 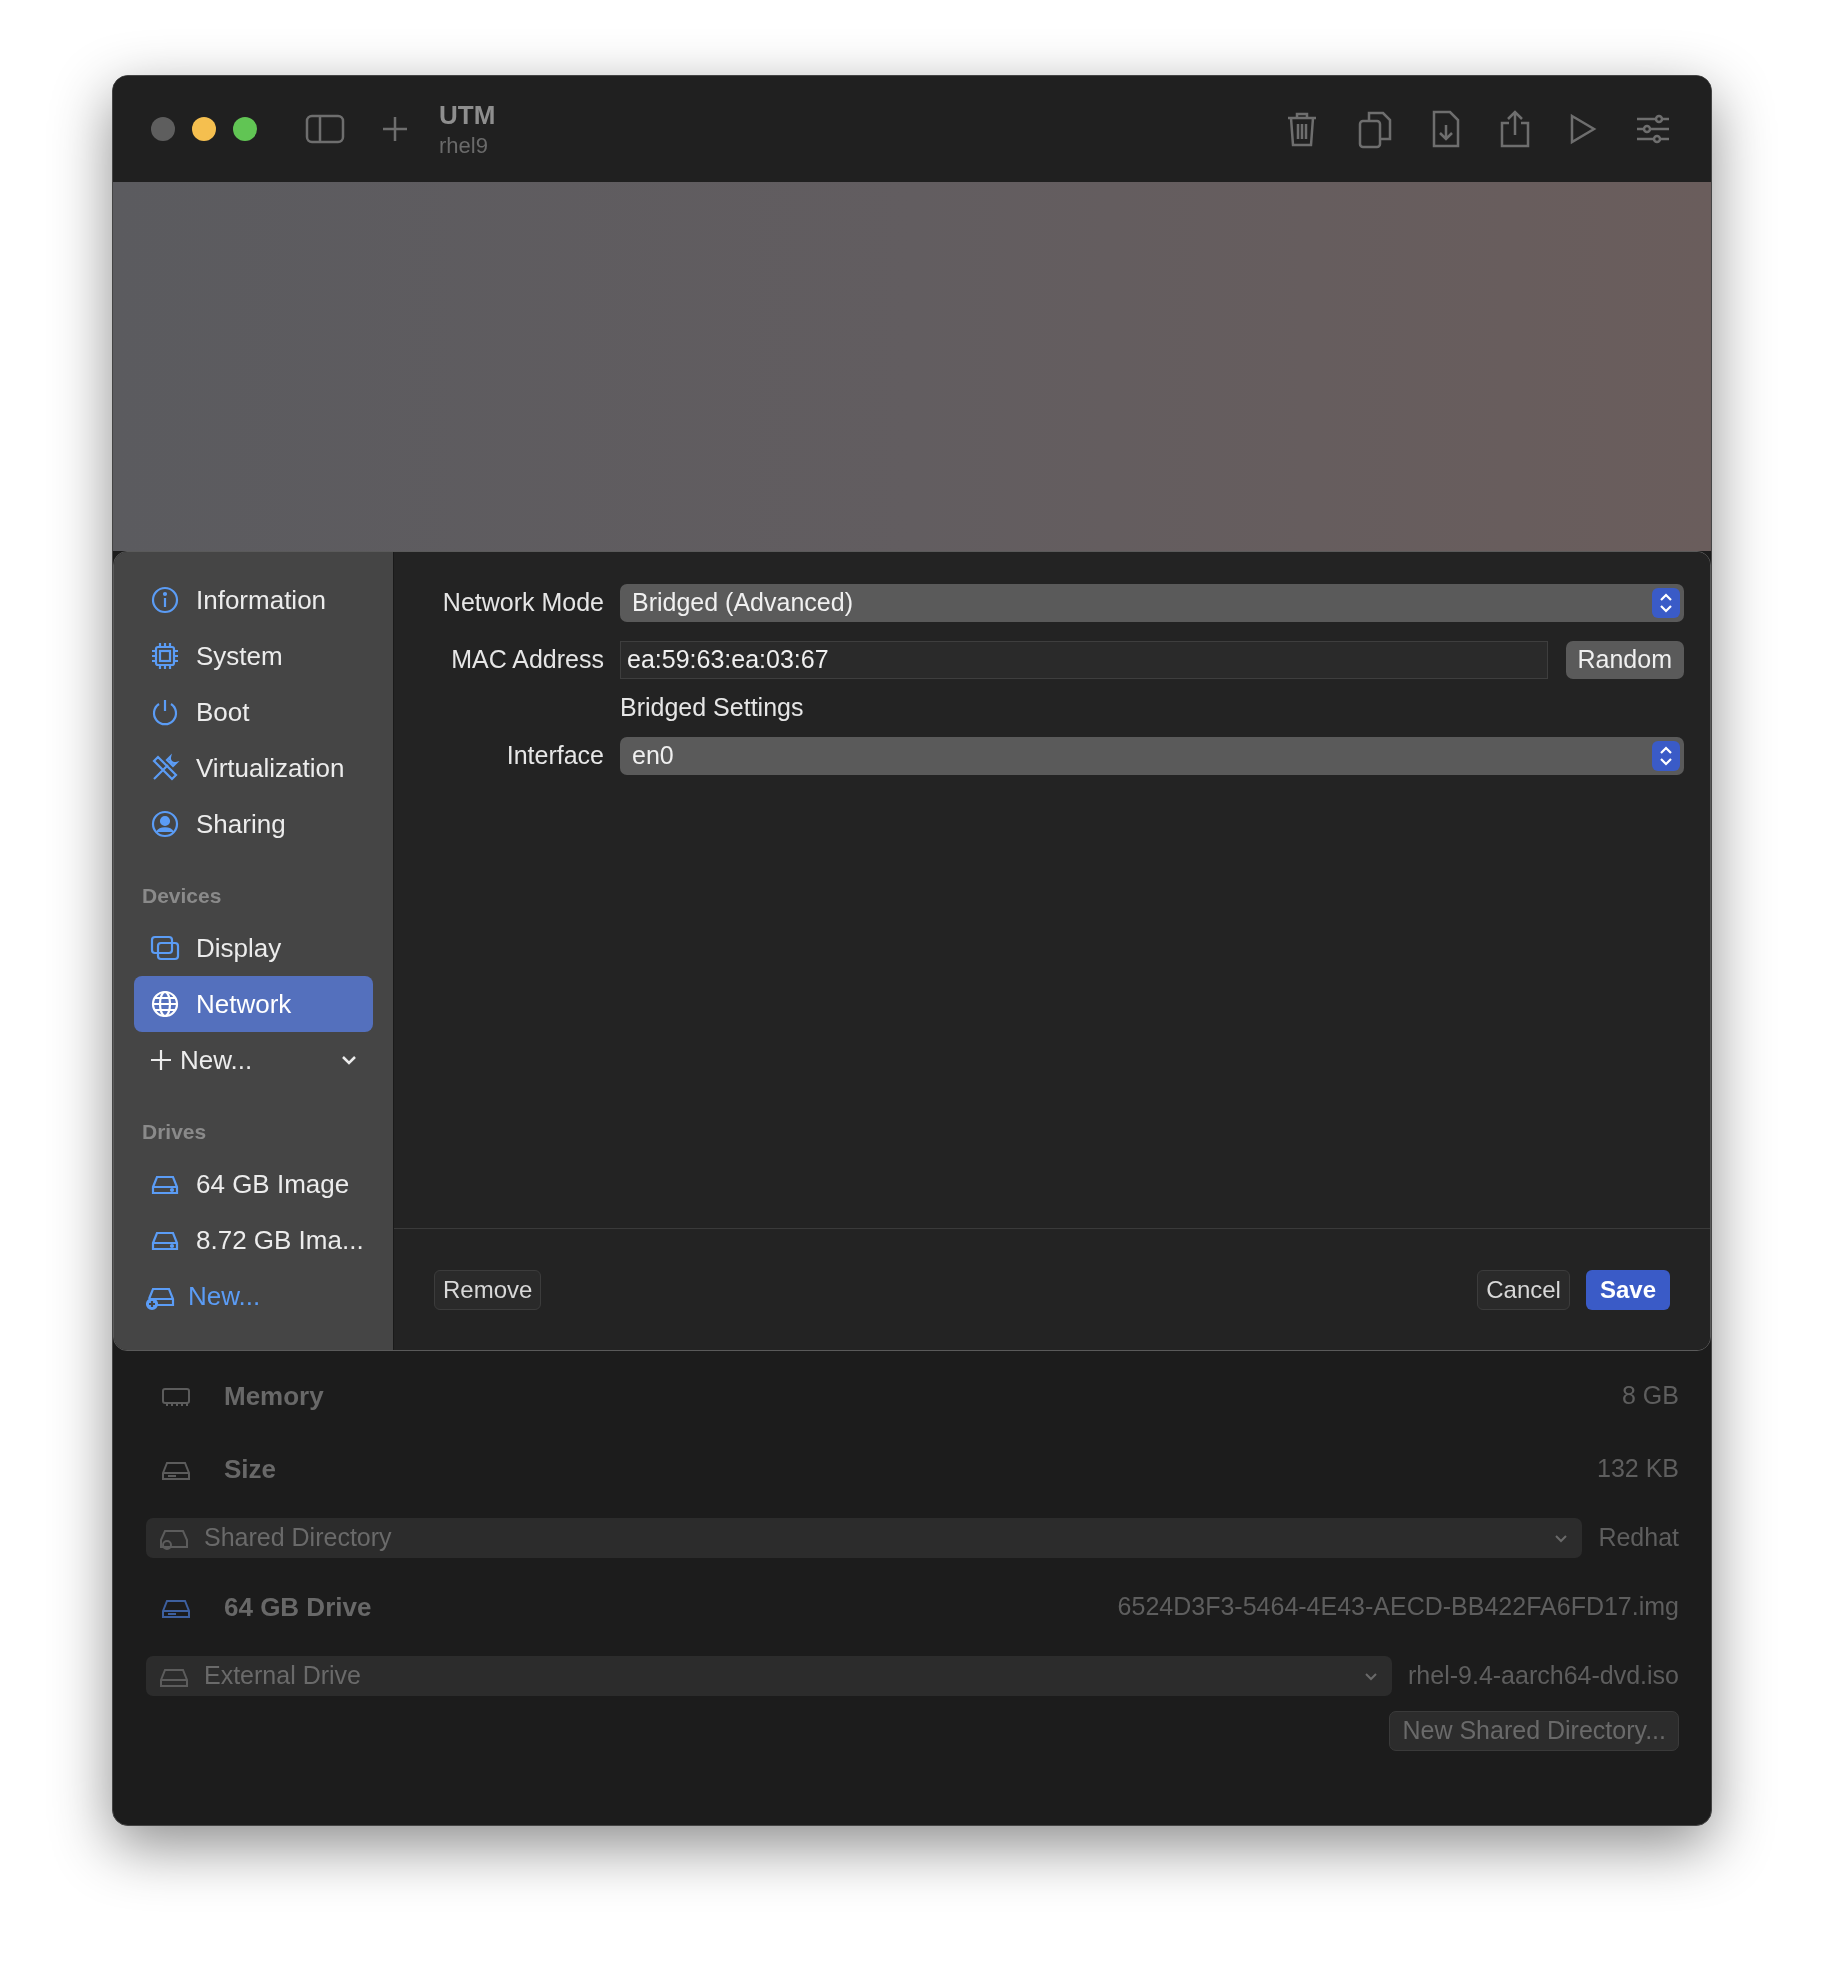 What do you see at coordinates (1638, 1538) in the screenshot?
I see `detail-value: Redhat` at bounding box center [1638, 1538].